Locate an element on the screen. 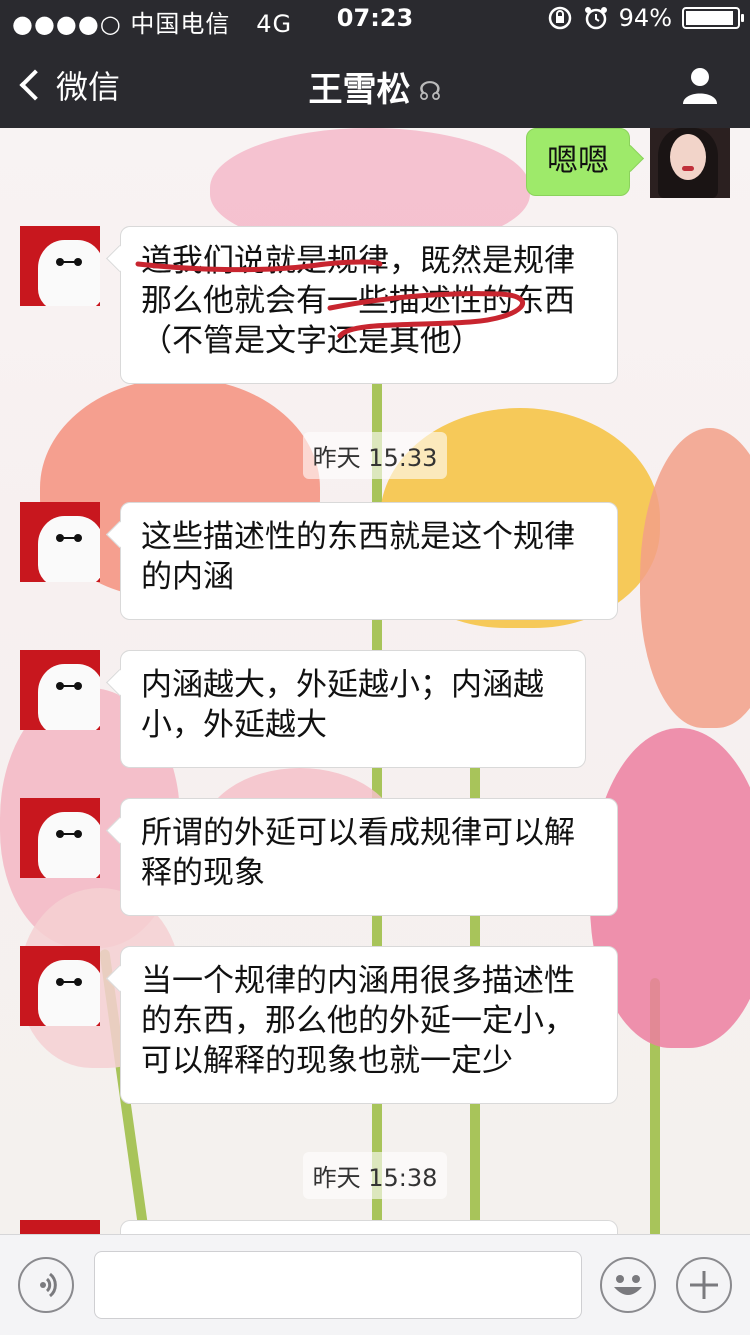 Image resolution: width=750 pixels, height=1335 pixels. message-bubble-outgoing: 嗯嗯 is located at coordinates (578, 162).